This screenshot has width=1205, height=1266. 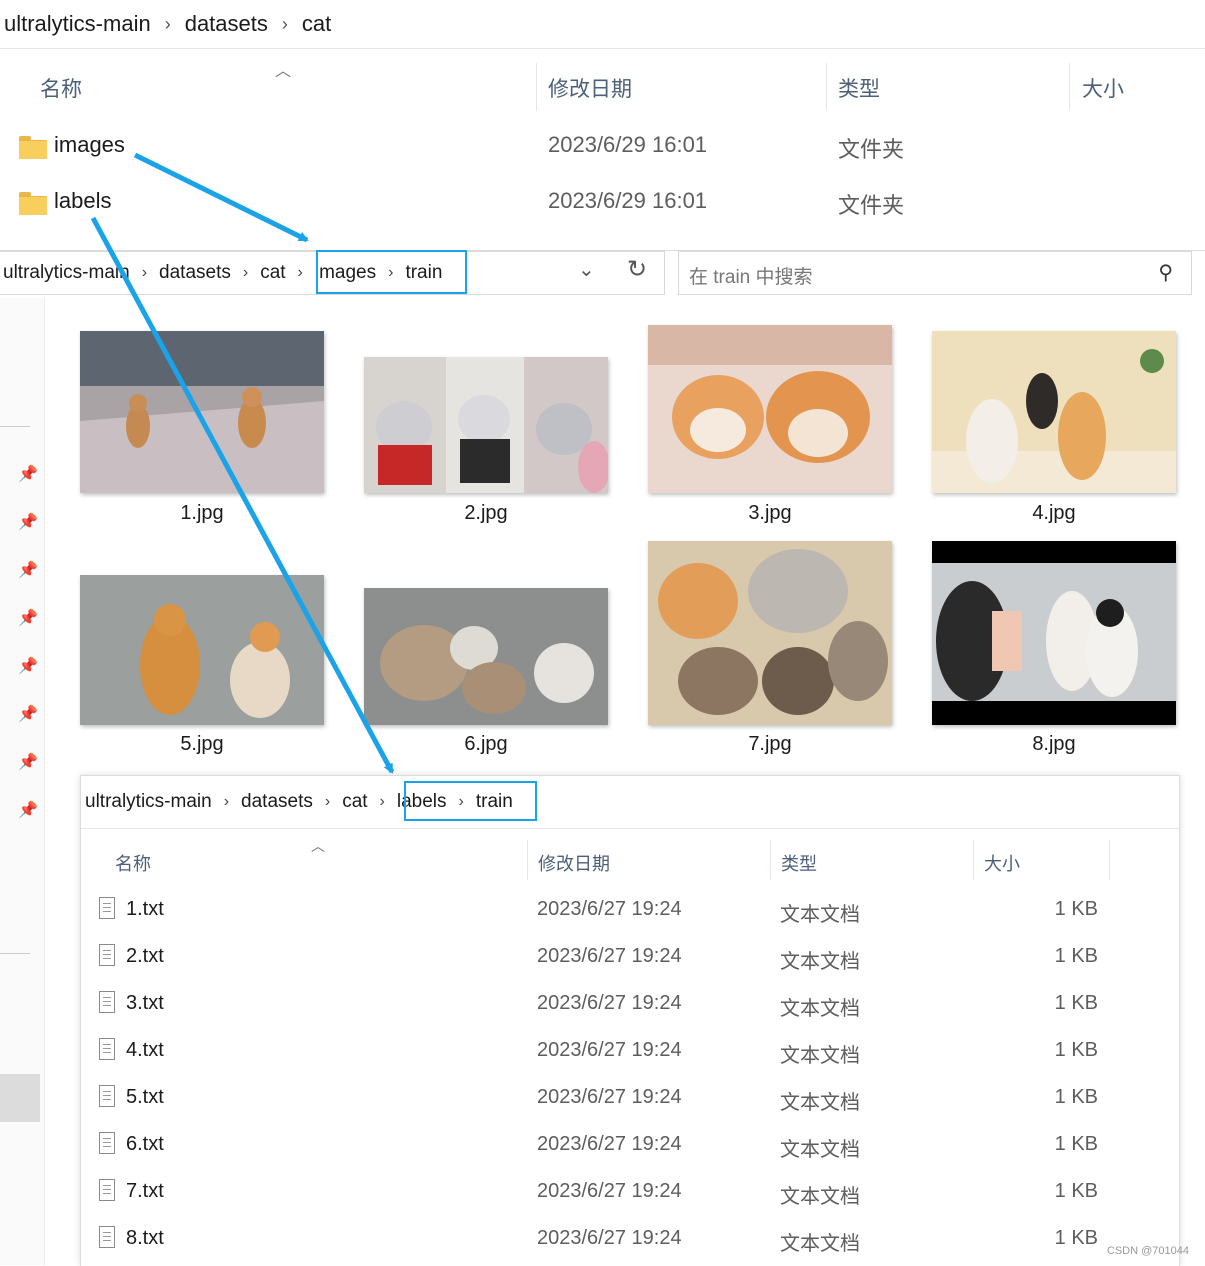 I want to click on thumbnail-caption: 6.jpg, so click(x=486, y=744).